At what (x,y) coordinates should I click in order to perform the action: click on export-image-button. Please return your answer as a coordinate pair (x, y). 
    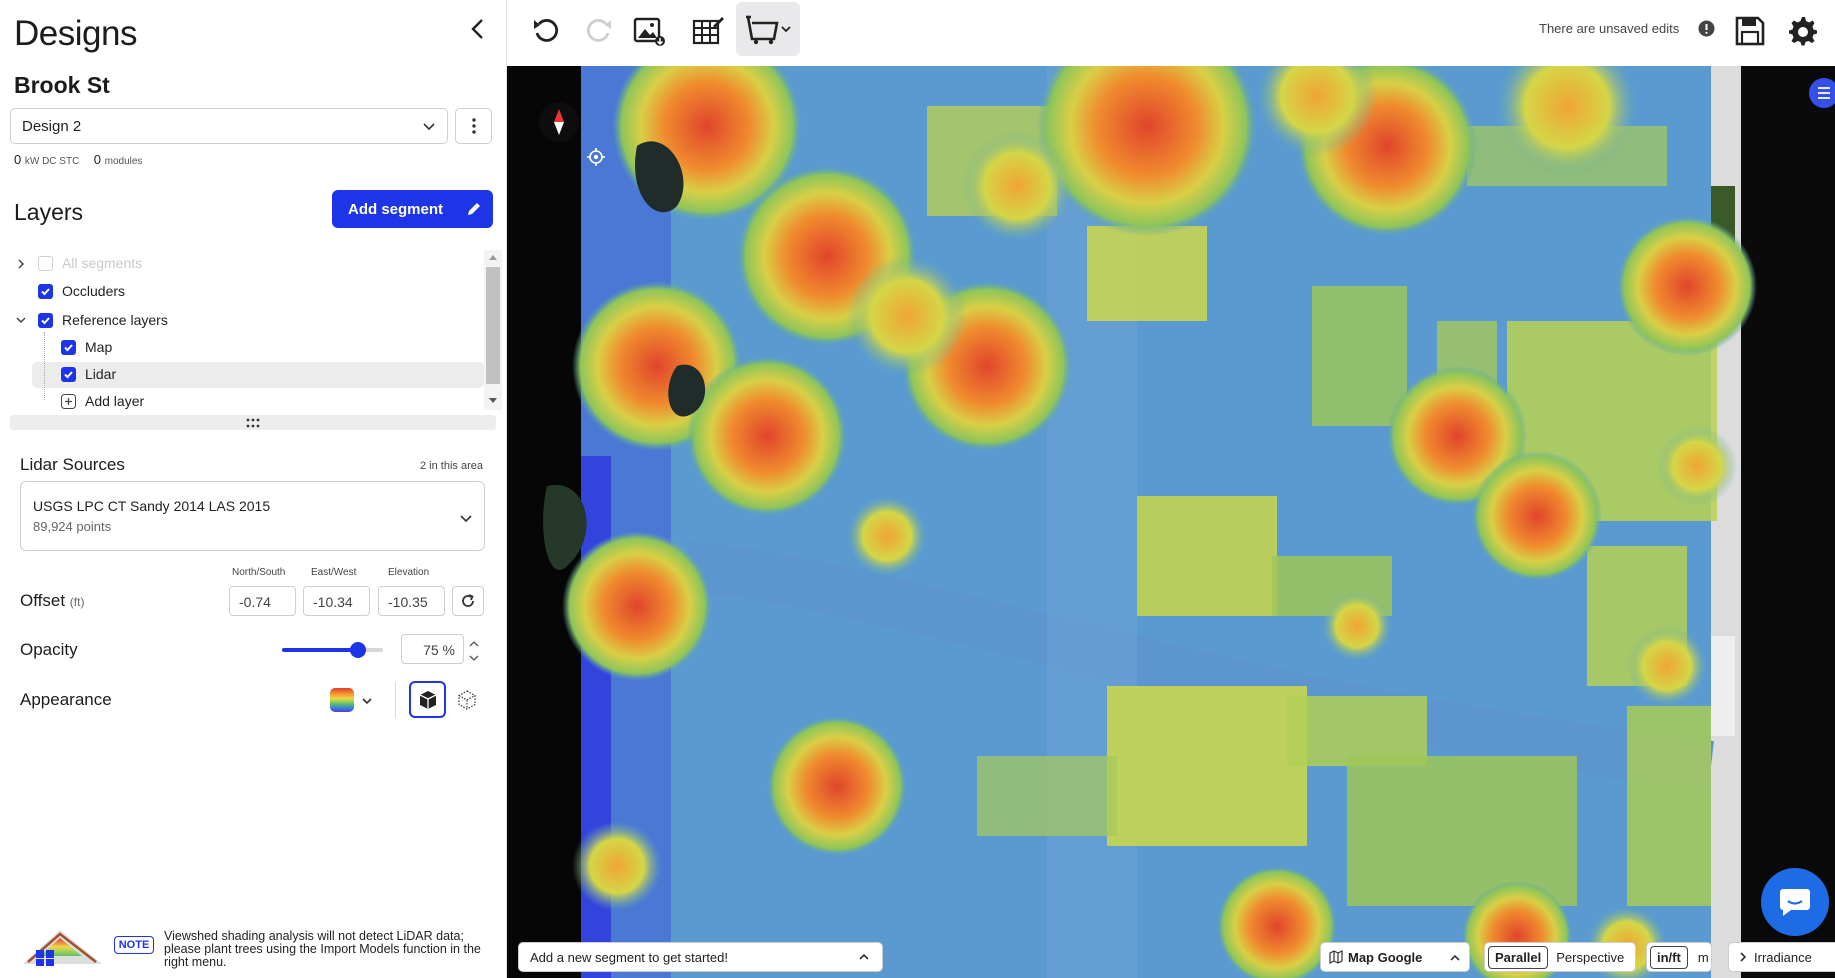
    Looking at the image, I should click on (649, 31).